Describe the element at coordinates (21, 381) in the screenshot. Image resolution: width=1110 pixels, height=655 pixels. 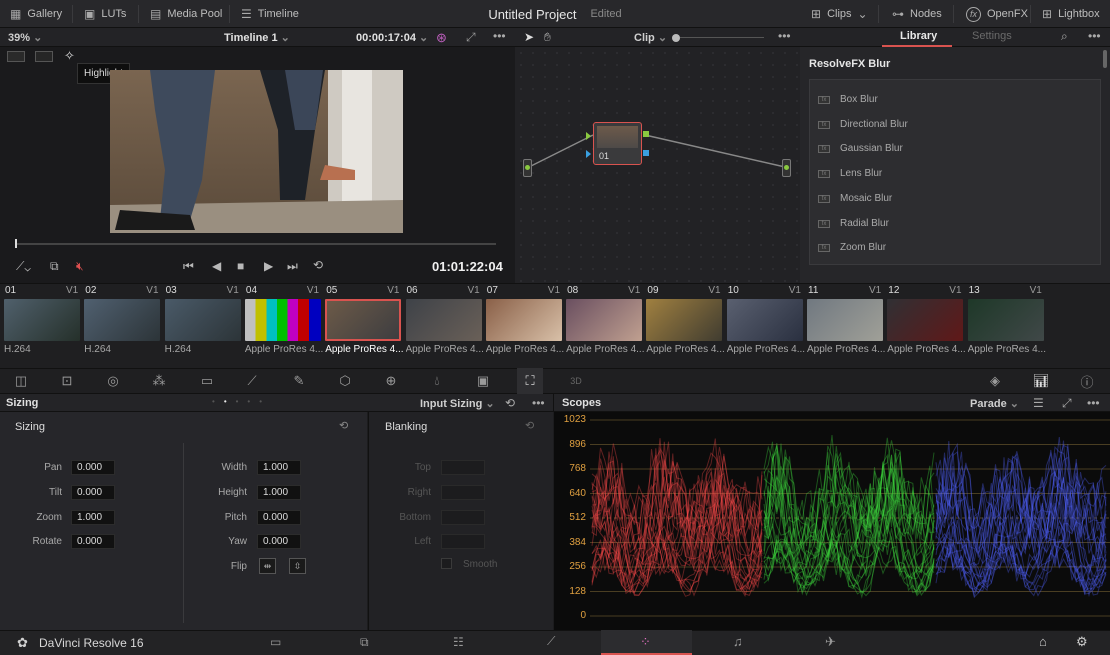
I see `camera-raw-icon: ◫` at that location.